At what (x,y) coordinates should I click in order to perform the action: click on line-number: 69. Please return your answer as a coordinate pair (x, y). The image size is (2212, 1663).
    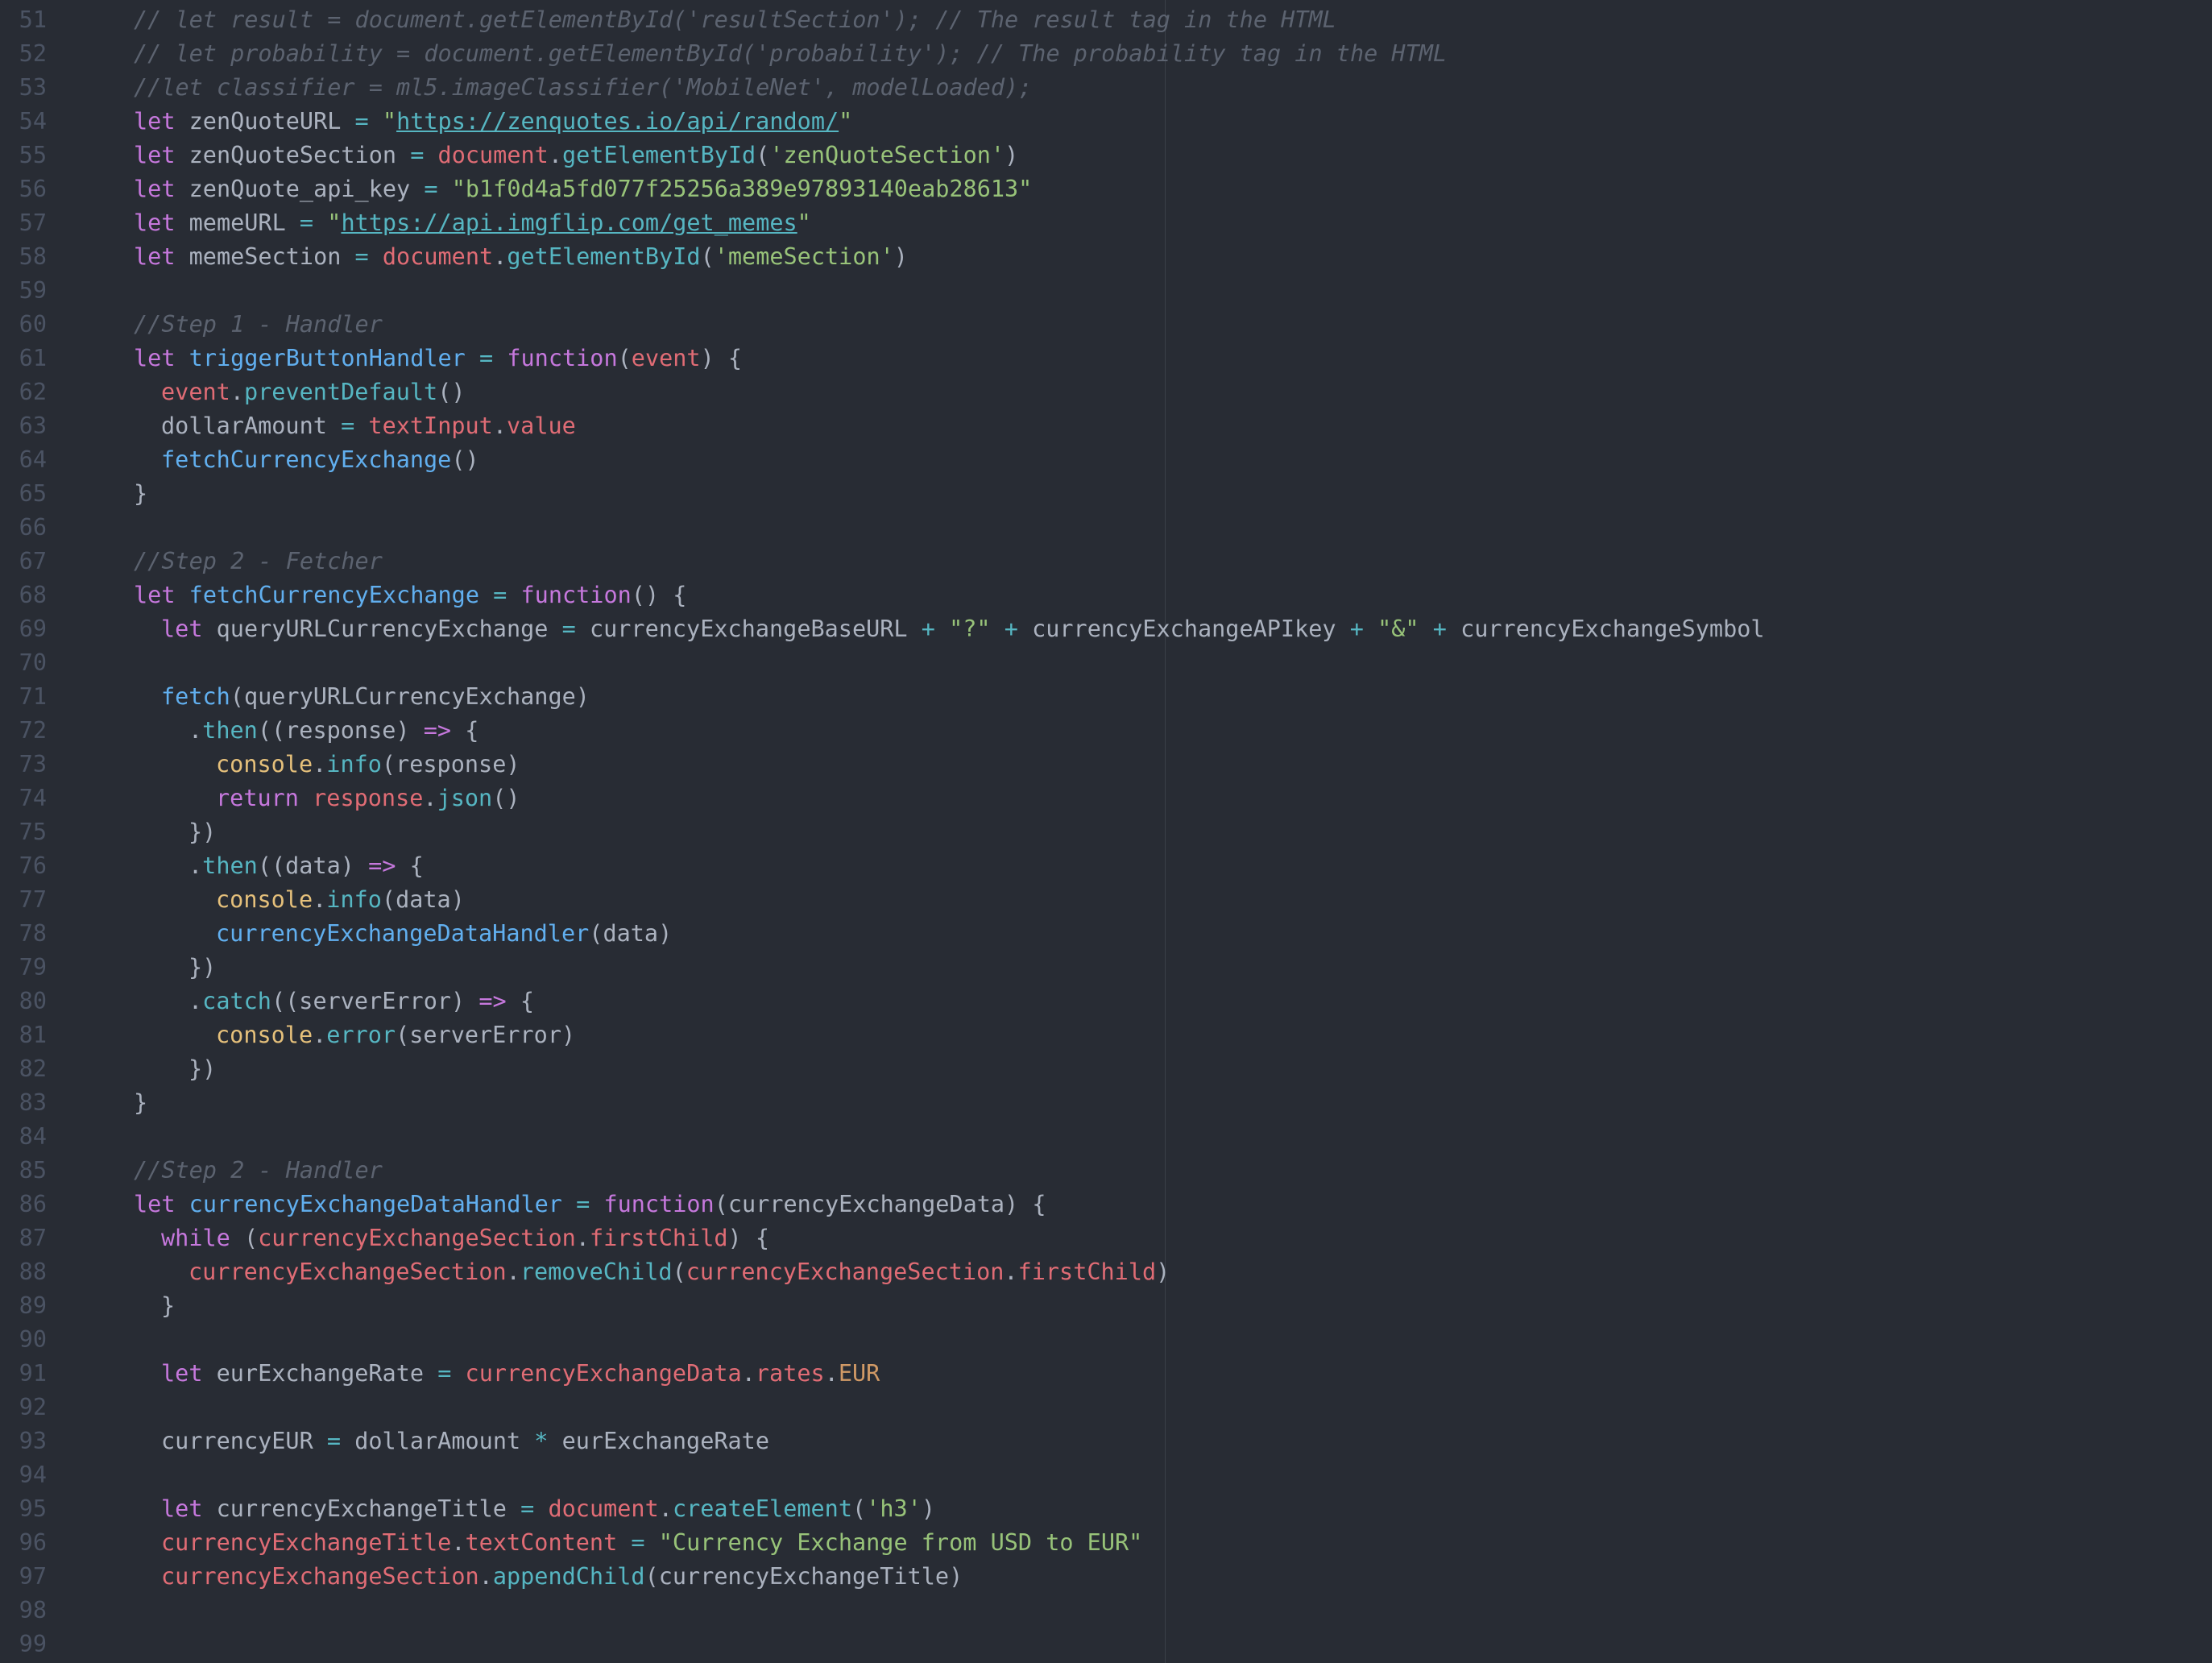
    Looking at the image, I should click on (33, 629).